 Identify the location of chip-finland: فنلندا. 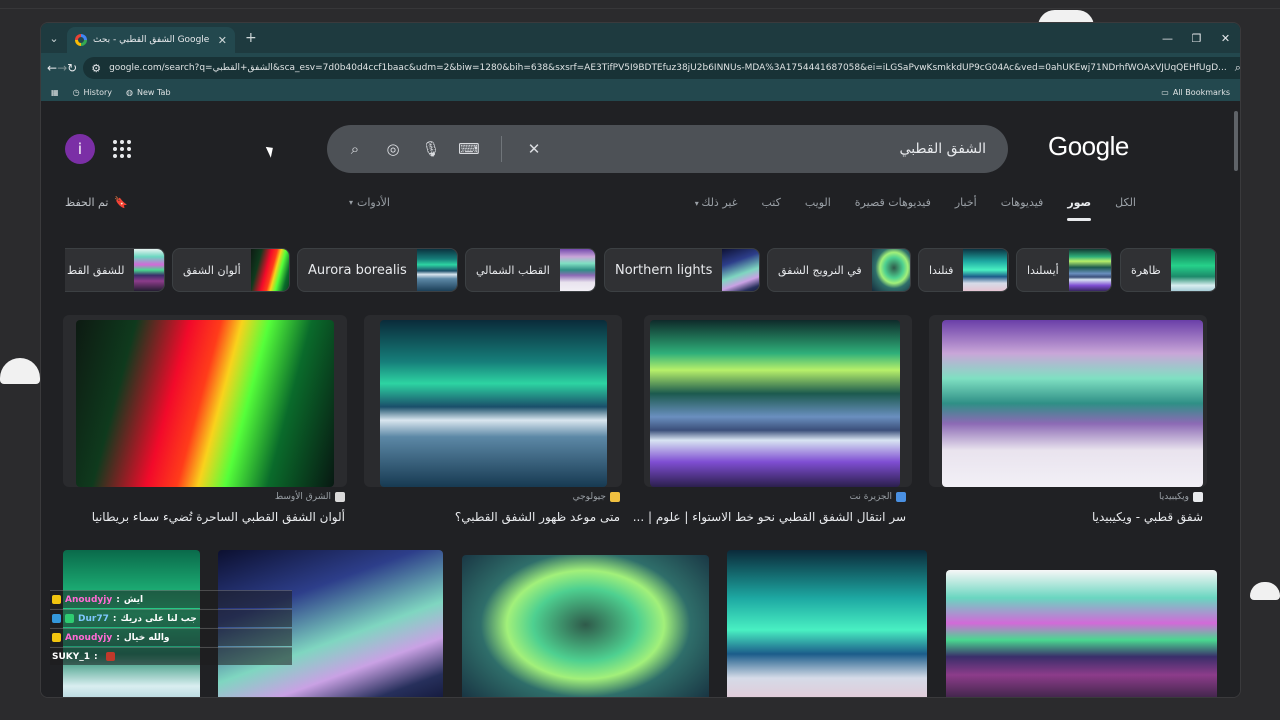
(963, 270).